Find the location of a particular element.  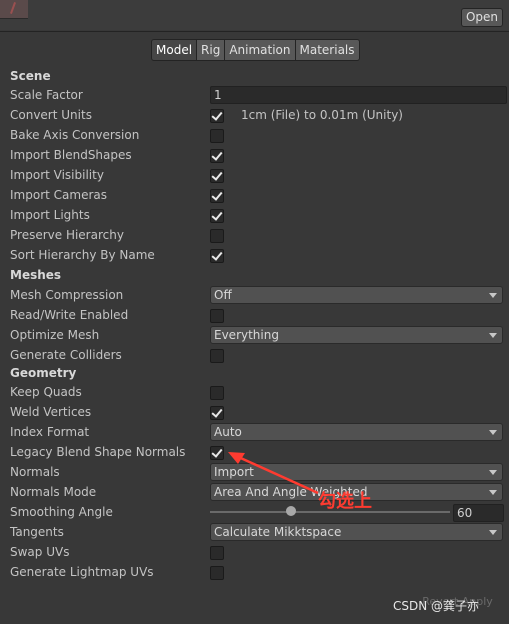

import-blendshapes-checkbox is located at coordinates (217, 156).